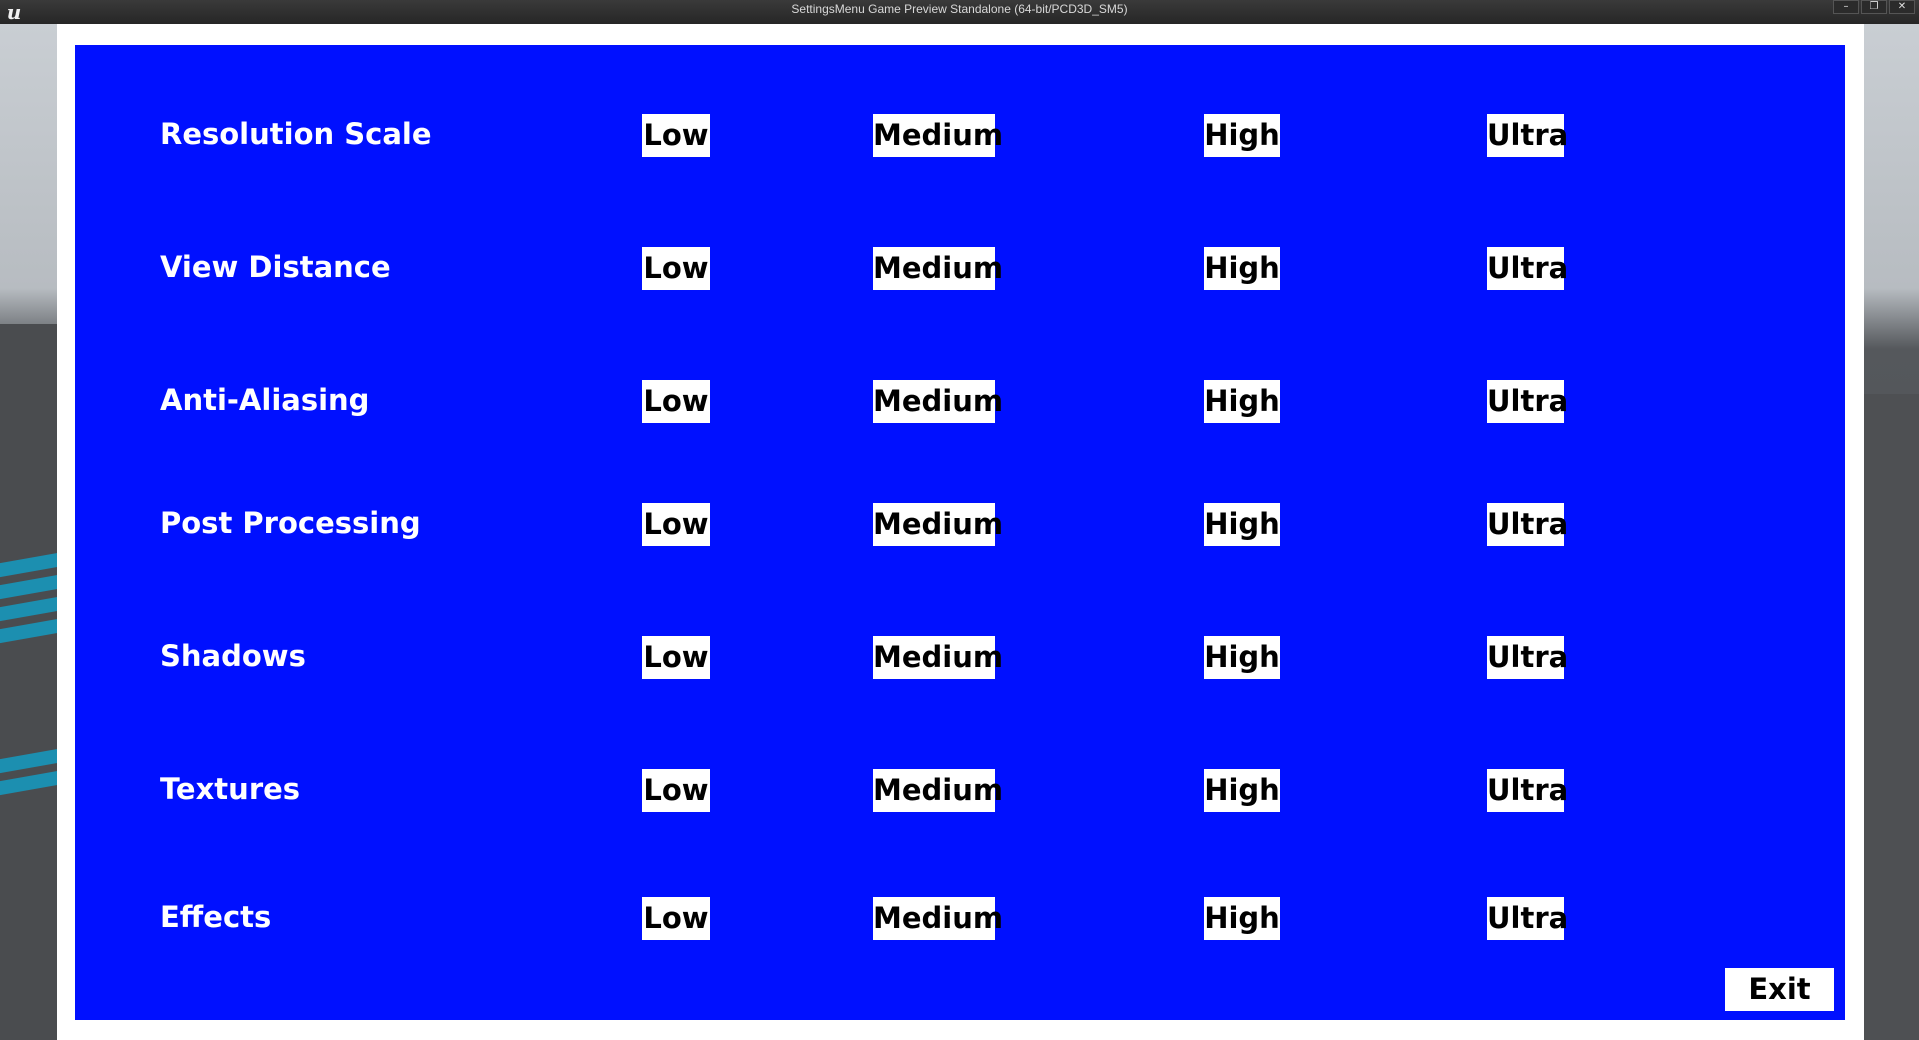  Describe the element at coordinates (1779, 989) in the screenshot. I see `exit-button: Exit` at that location.